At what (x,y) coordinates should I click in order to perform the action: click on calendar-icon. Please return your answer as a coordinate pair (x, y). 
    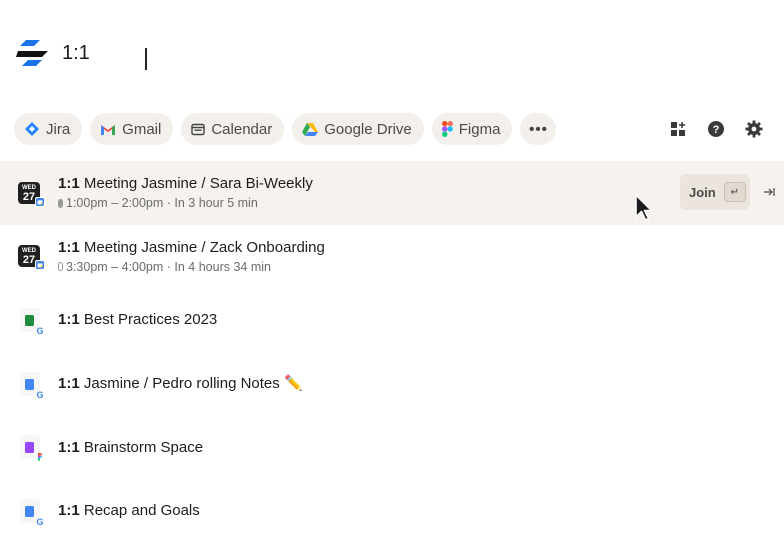
    Looking at the image, I should click on (198, 129).